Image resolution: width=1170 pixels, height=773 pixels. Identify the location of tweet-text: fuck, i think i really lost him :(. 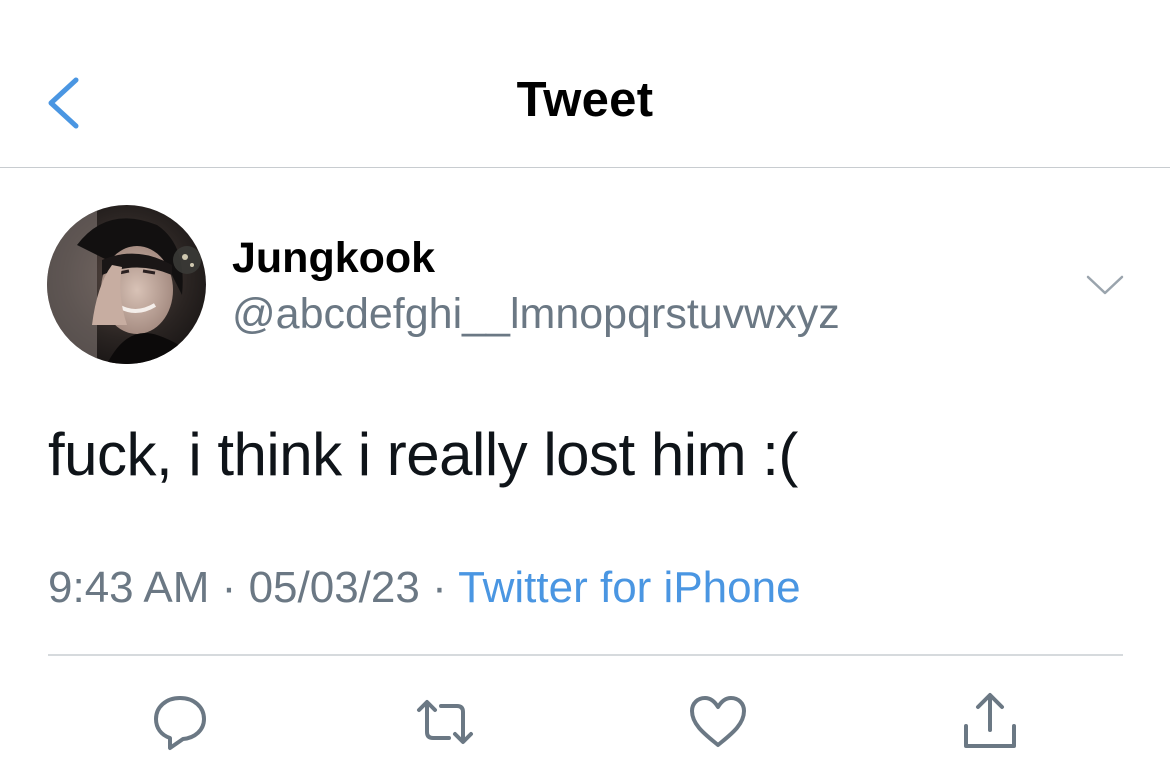
(423, 454).